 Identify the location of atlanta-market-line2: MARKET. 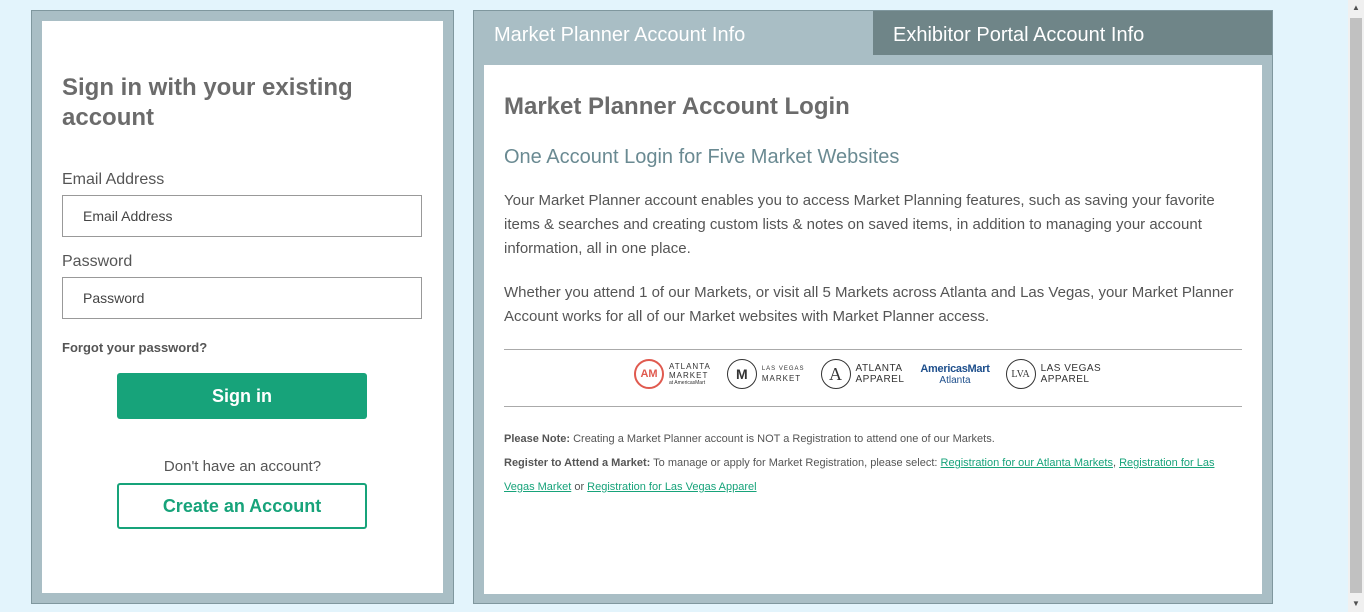
(689, 375).